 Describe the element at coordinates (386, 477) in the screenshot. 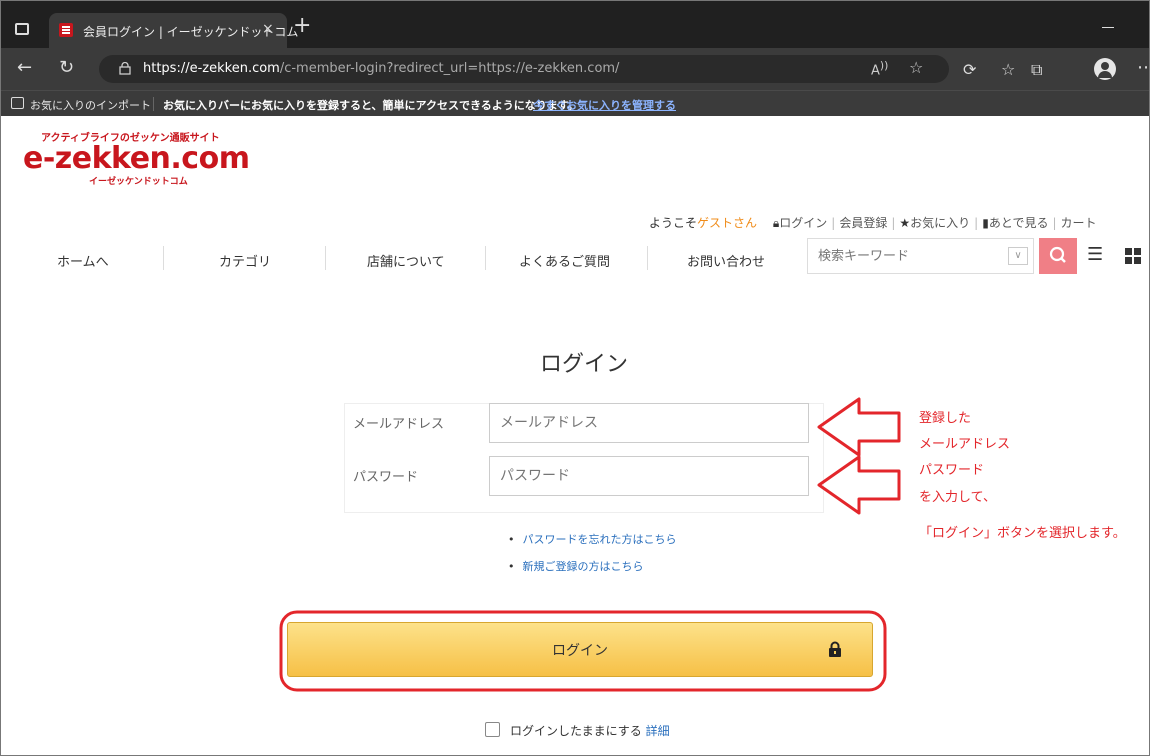

I see `password-label: パスワード` at that location.